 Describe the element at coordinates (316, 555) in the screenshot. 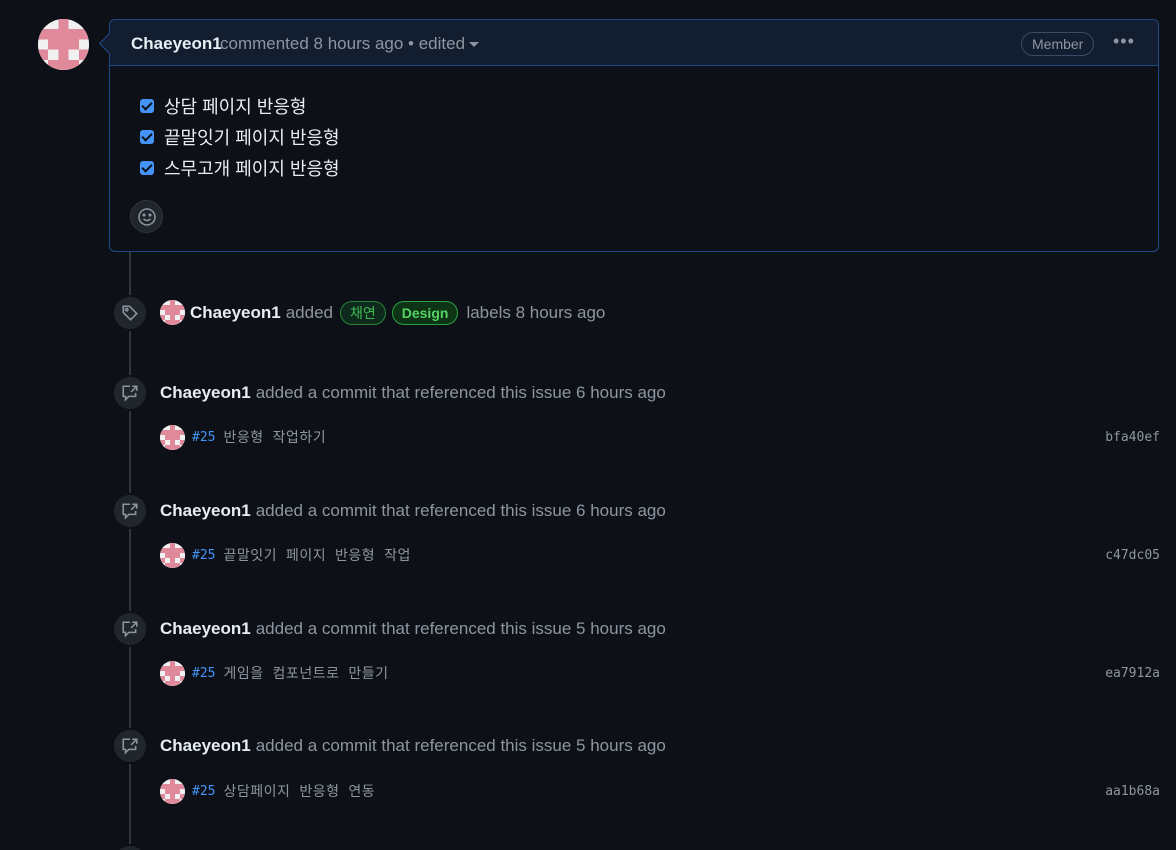

I see `commit-message-link: 끝말잇기 페이지 반응형 작업` at that location.